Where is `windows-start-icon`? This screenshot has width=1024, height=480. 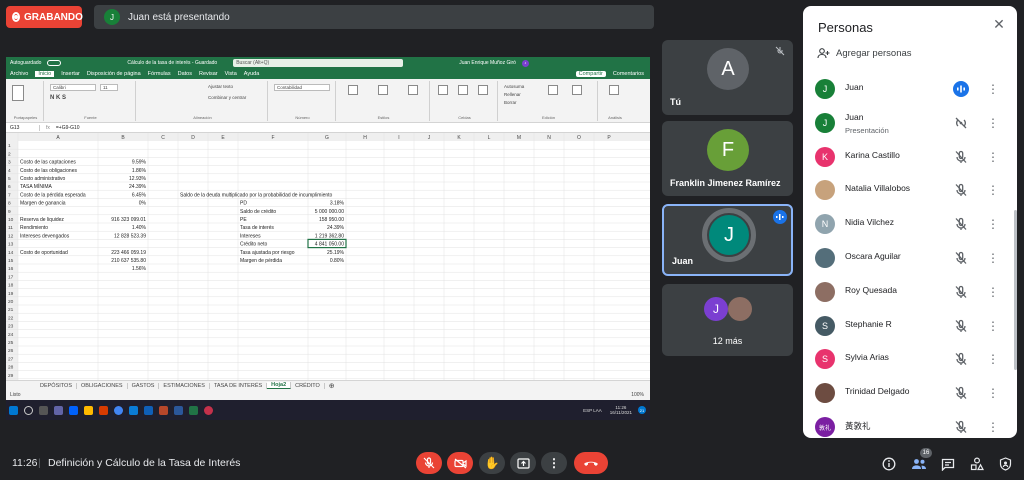
windows-start-icon is located at coordinates (13, 410).